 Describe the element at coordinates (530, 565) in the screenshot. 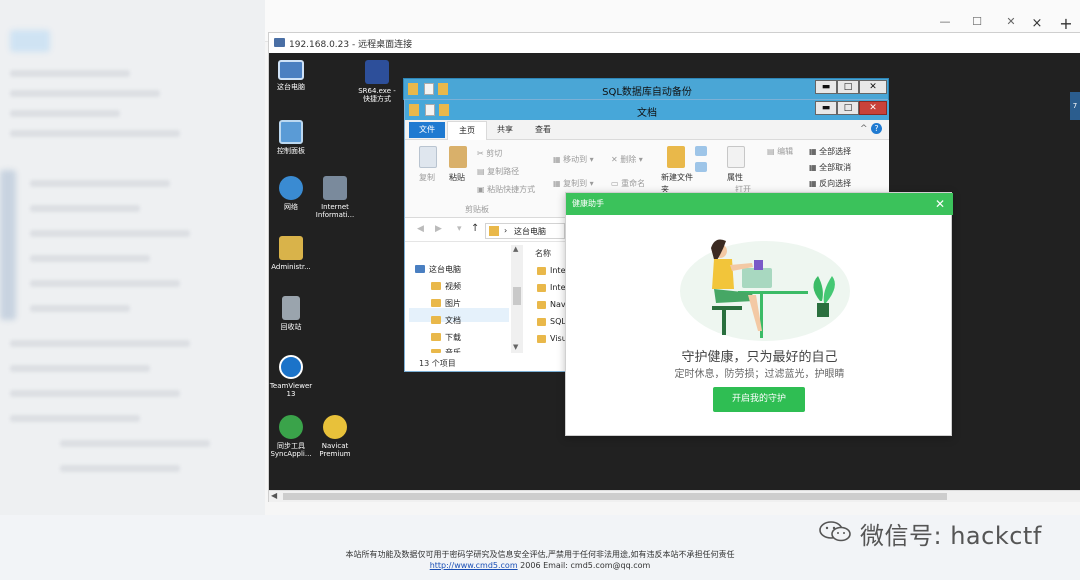

I see `footer-year: 2006` at that location.